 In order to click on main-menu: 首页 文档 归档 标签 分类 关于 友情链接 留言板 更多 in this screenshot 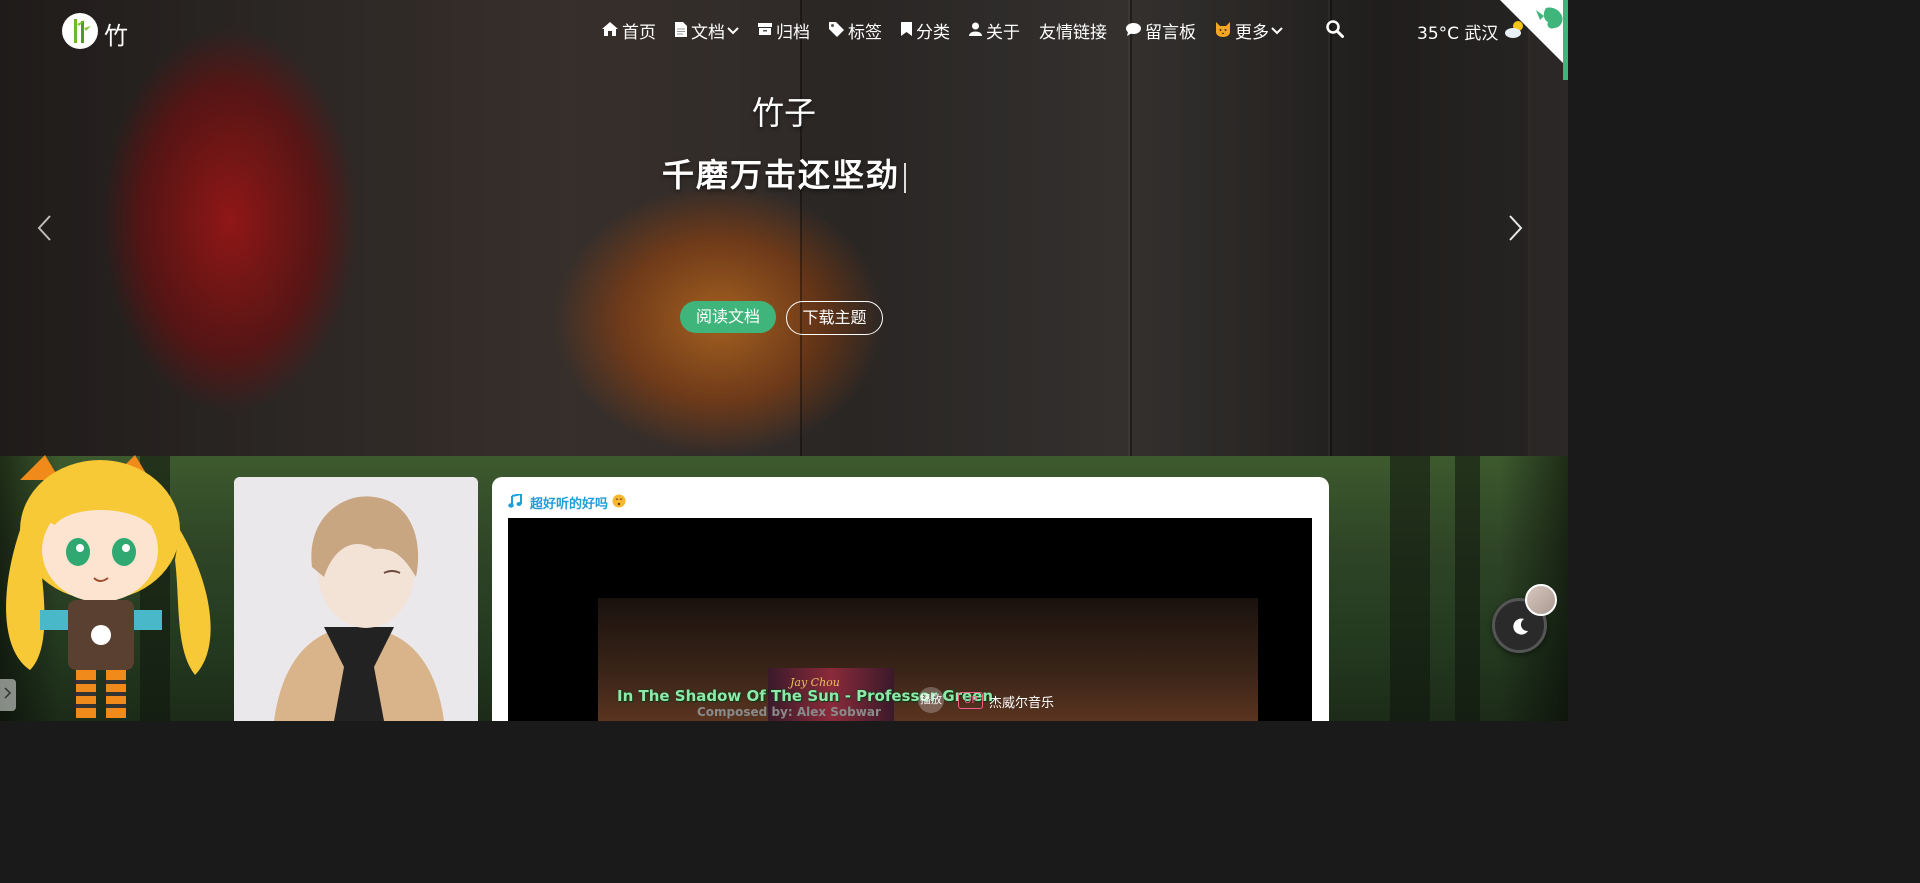, I will do `click(952, 30)`.